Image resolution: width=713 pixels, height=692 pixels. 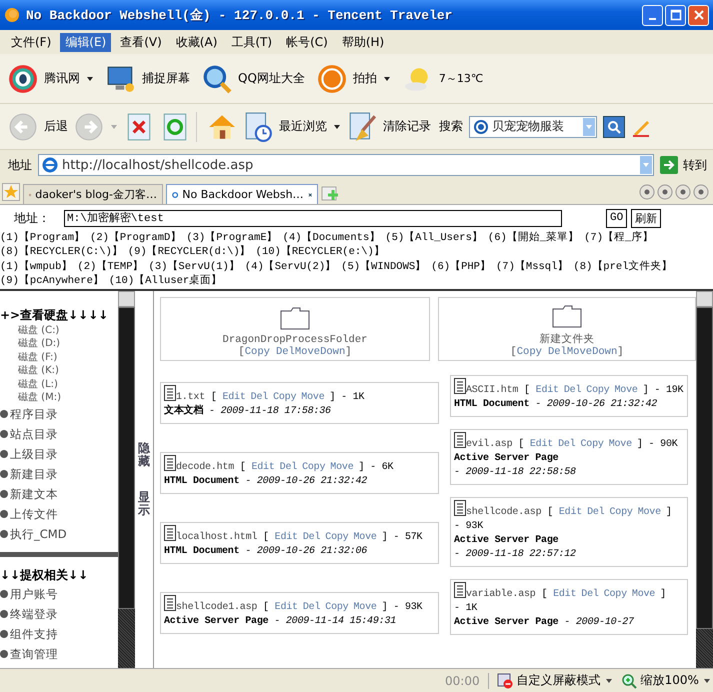 What do you see at coordinates (136, 238) in the screenshot?
I see `folder-link: (2)【ProgramD】` at bounding box center [136, 238].